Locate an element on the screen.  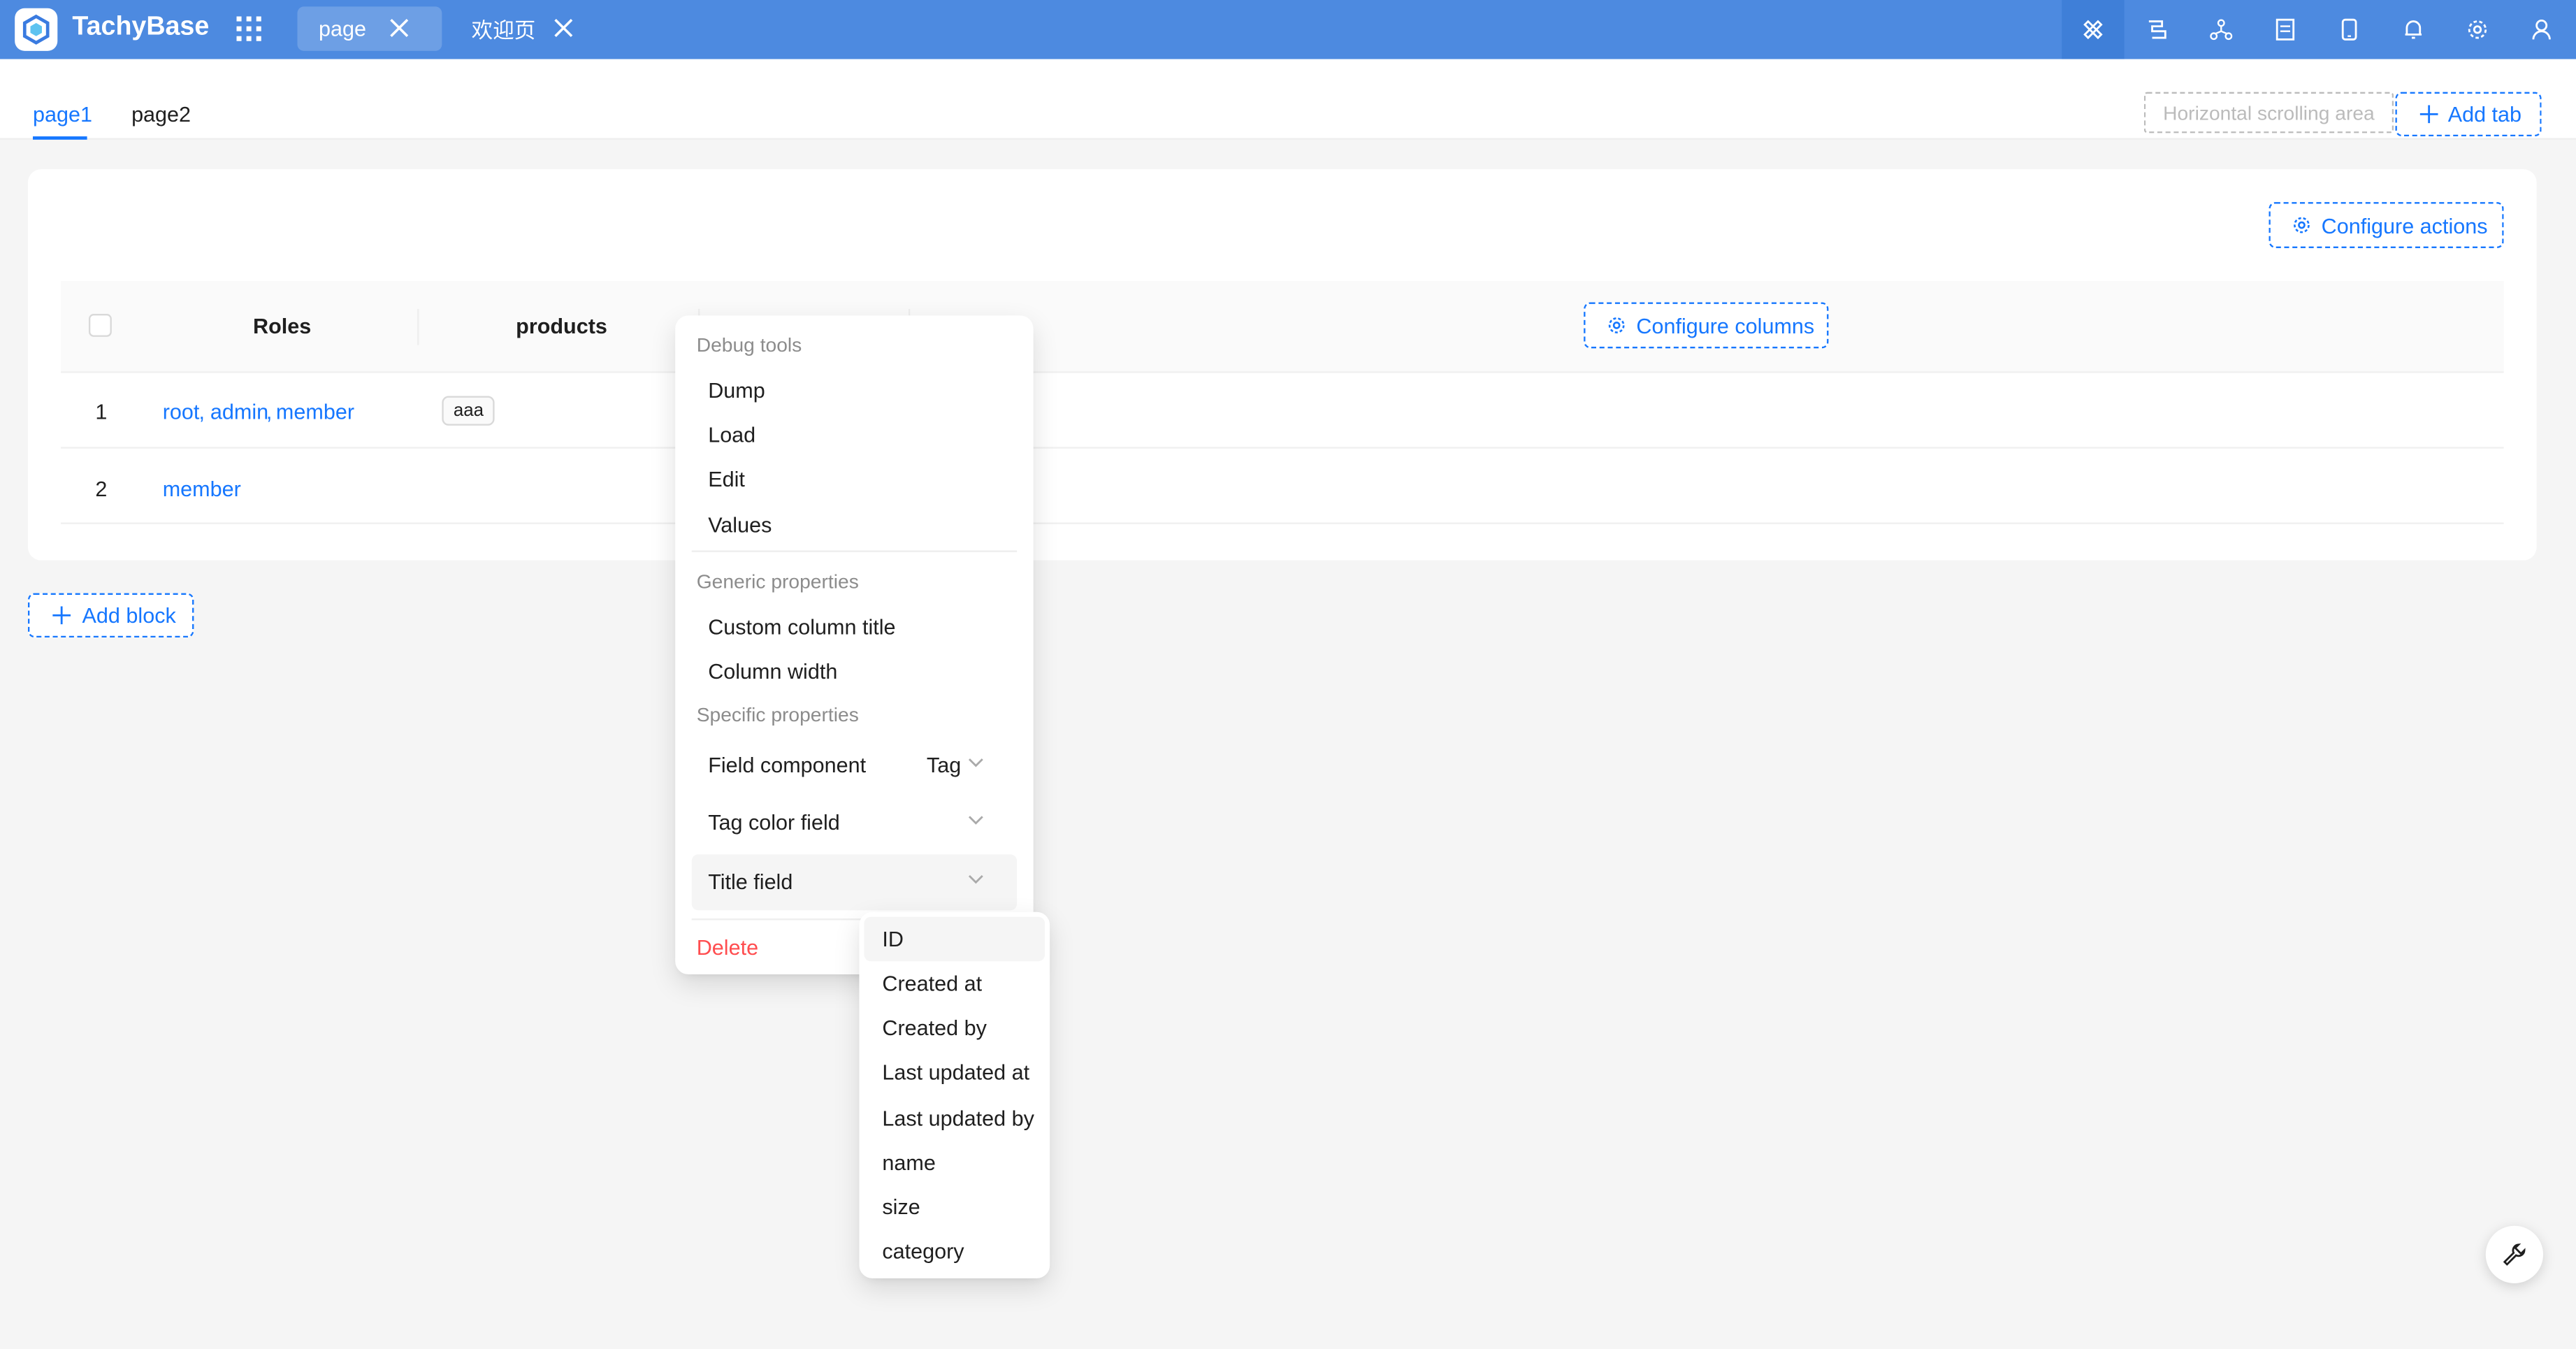
add-tab-button: Add tab is located at coordinates (2469, 114).